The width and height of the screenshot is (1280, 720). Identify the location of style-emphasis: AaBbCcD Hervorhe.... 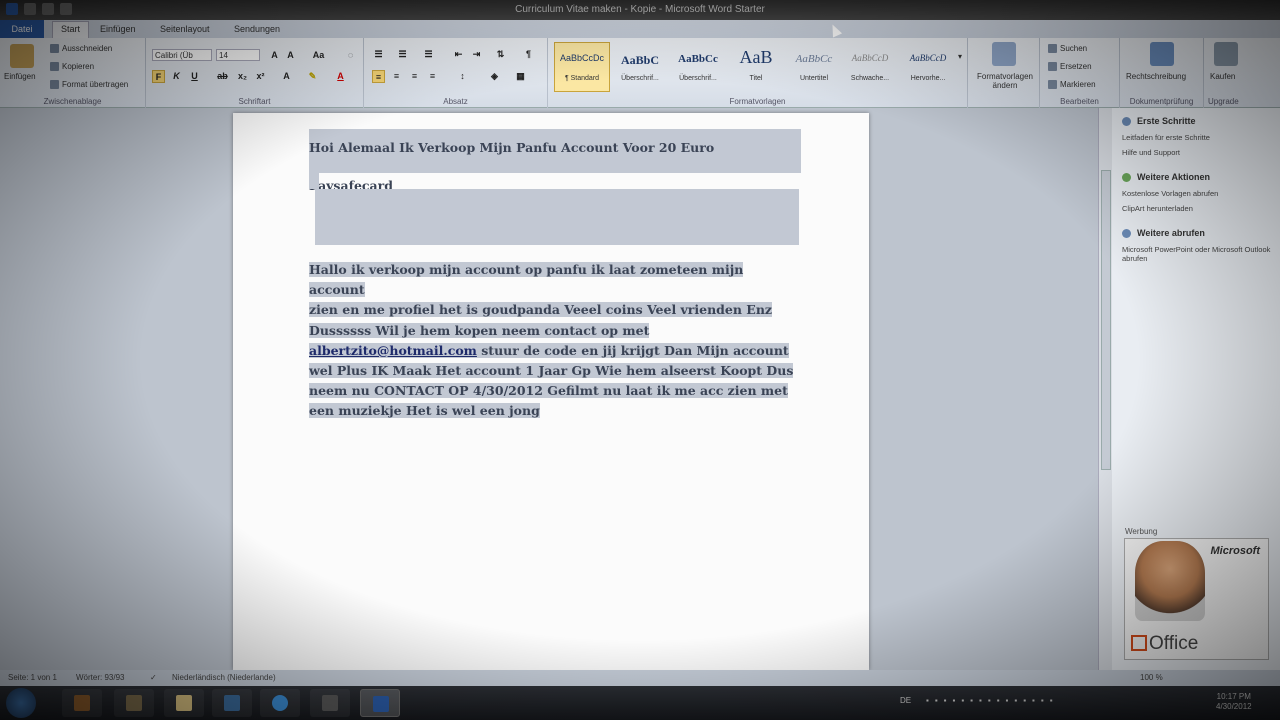
(928, 67).